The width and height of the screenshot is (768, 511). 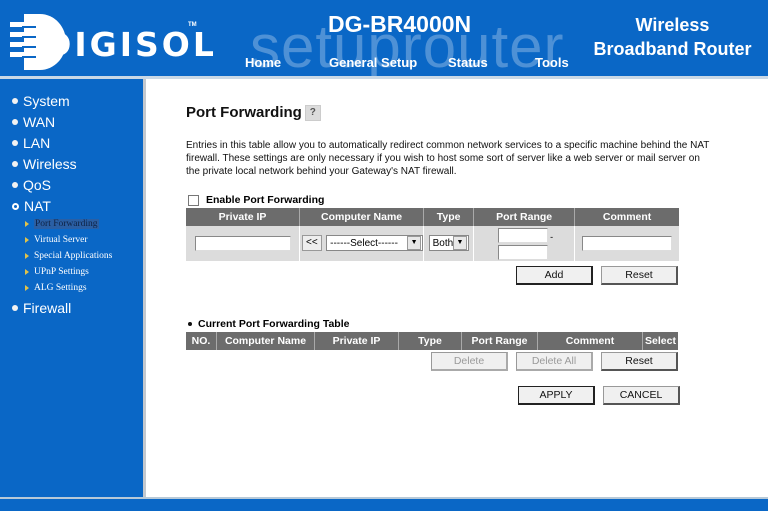 I want to click on delete-all-button: Delete All, so click(x=554, y=361).